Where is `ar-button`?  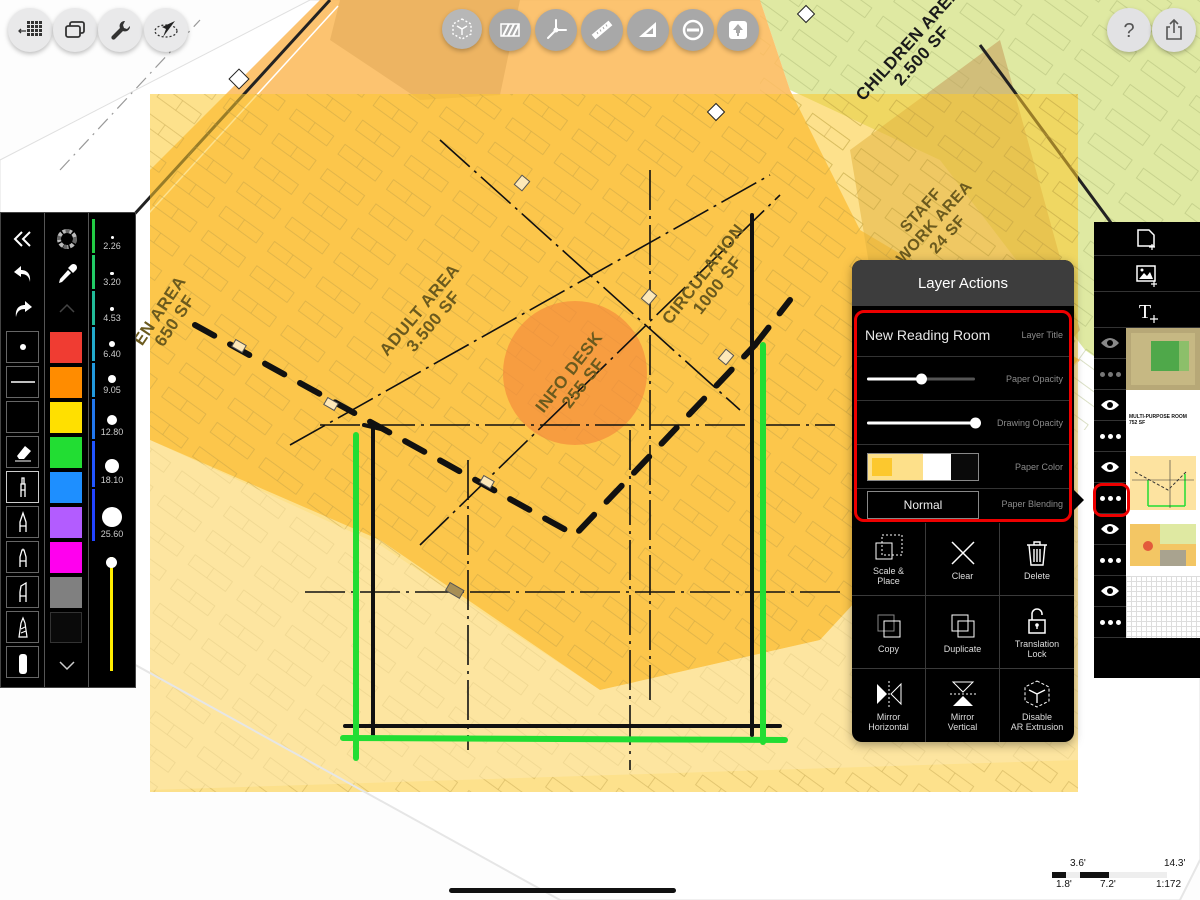
ar-button is located at coordinates (166, 30).